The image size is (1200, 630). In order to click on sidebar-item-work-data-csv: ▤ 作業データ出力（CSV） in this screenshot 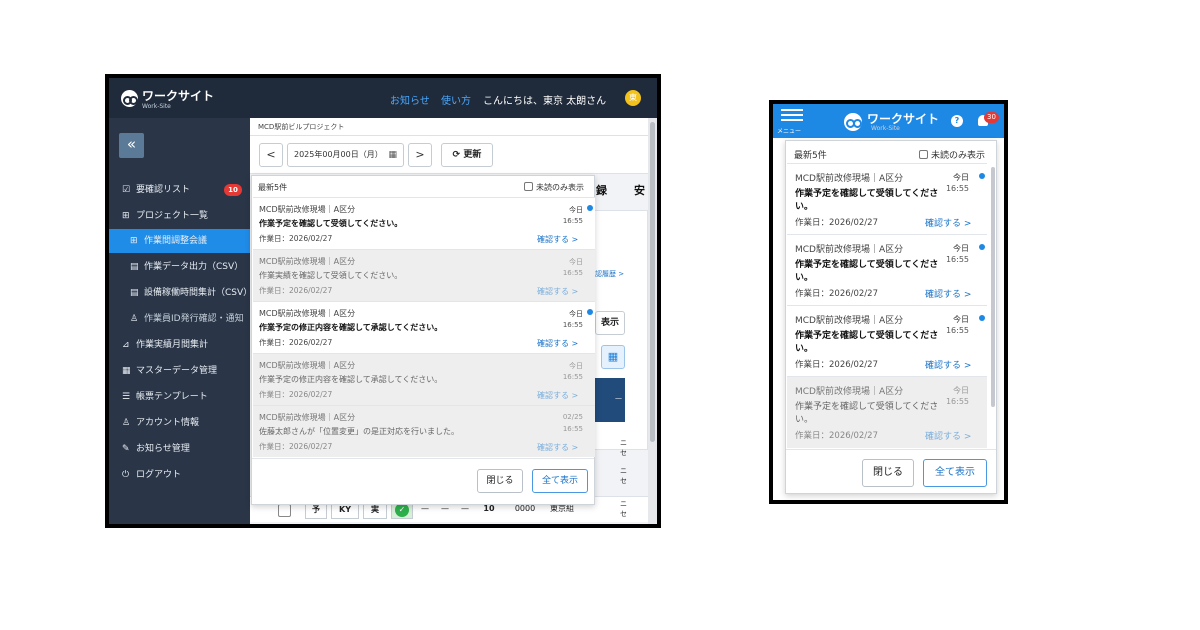, I will do `click(179, 267)`.